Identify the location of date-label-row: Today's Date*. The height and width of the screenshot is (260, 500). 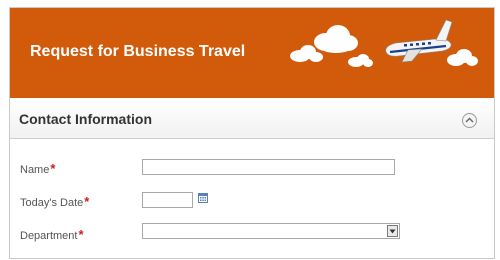
(54, 201).